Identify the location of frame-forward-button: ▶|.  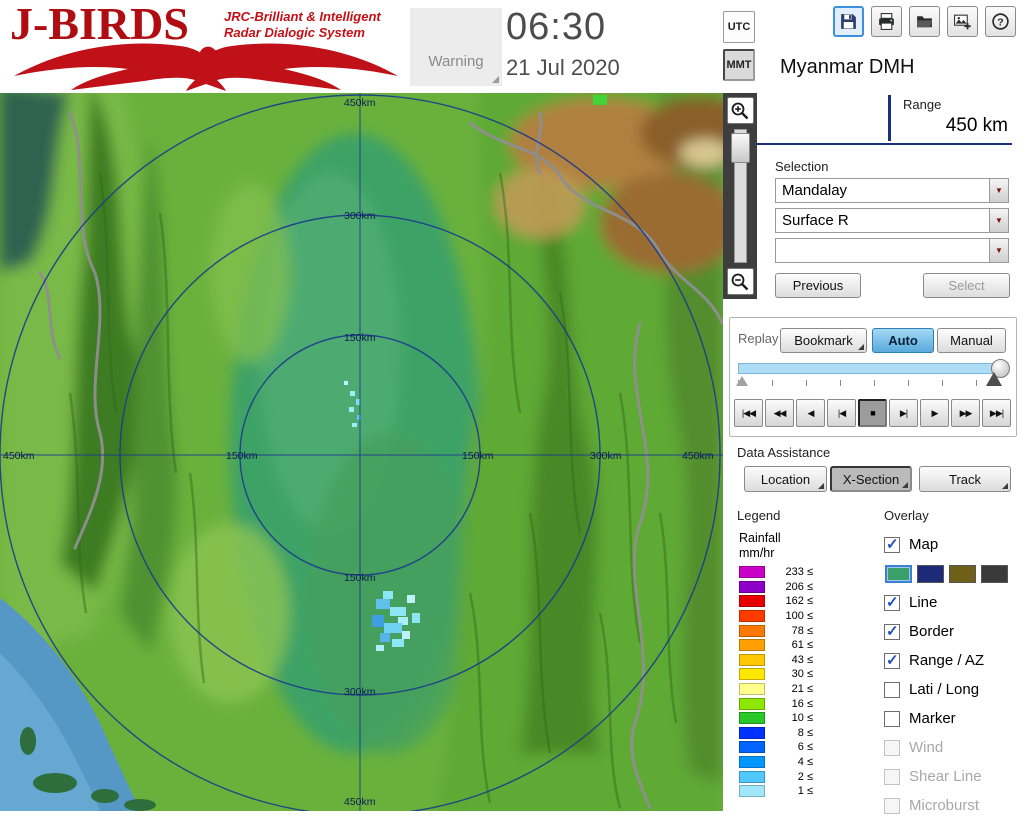
(903, 413).